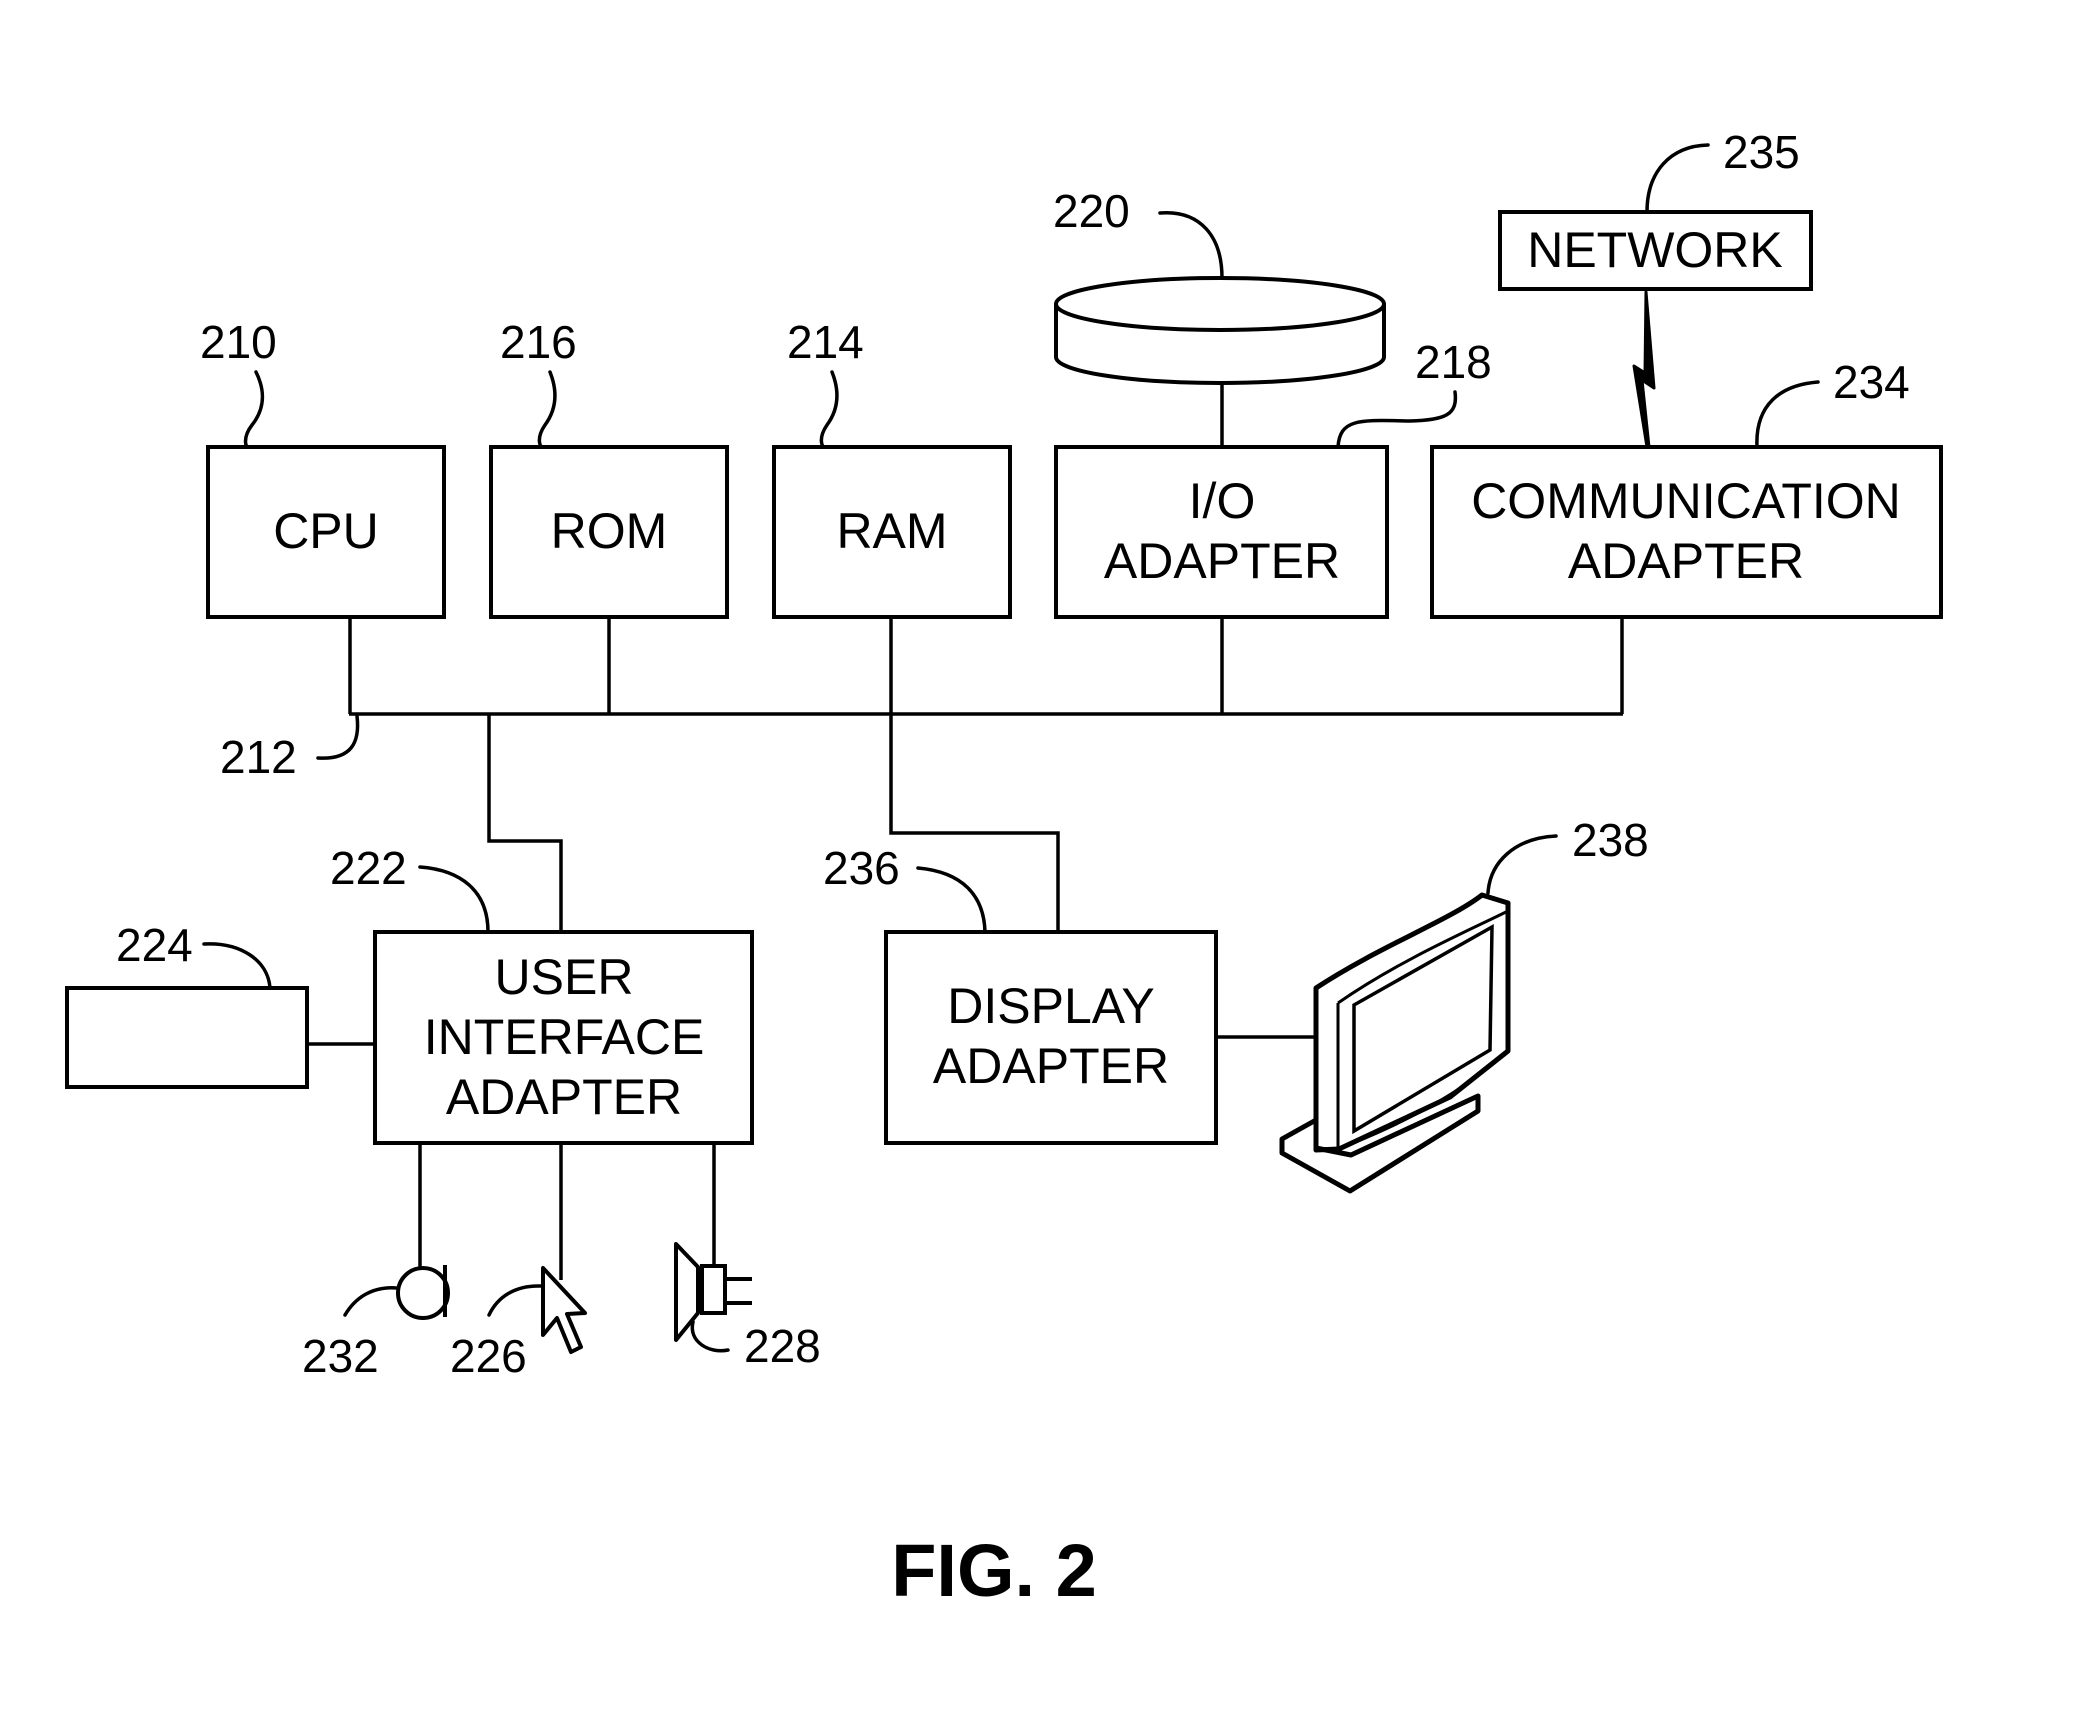  What do you see at coordinates (1138, 232) in the screenshot?
I see `ref-220: 220` at bounding box center [1138, 232].